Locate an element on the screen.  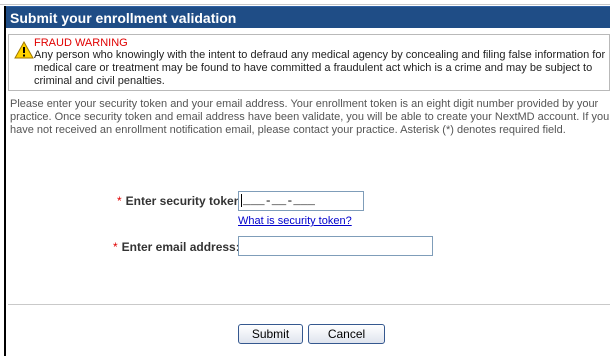
submit-button: Submit is located at coordinates (270, 334).